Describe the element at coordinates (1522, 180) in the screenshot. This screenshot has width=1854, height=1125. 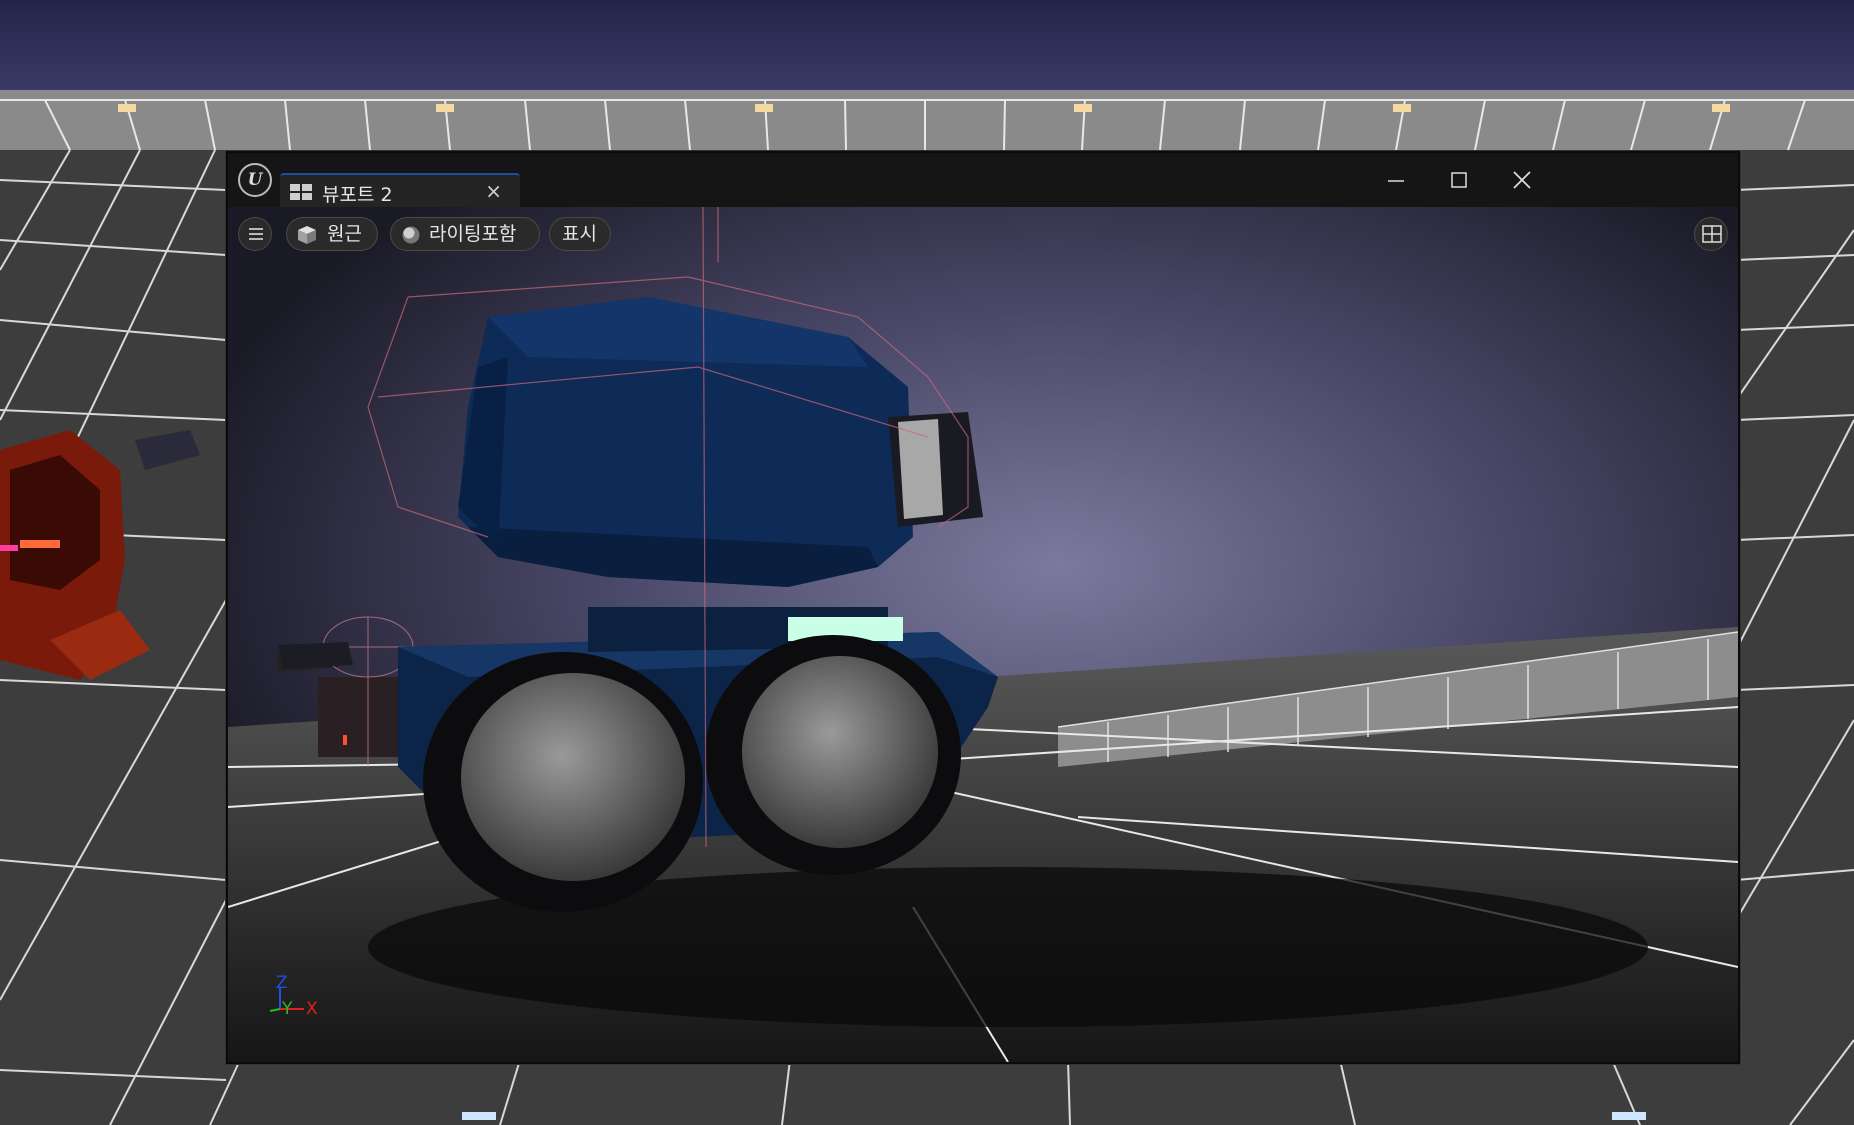
I see `close-window-icon` at that location.